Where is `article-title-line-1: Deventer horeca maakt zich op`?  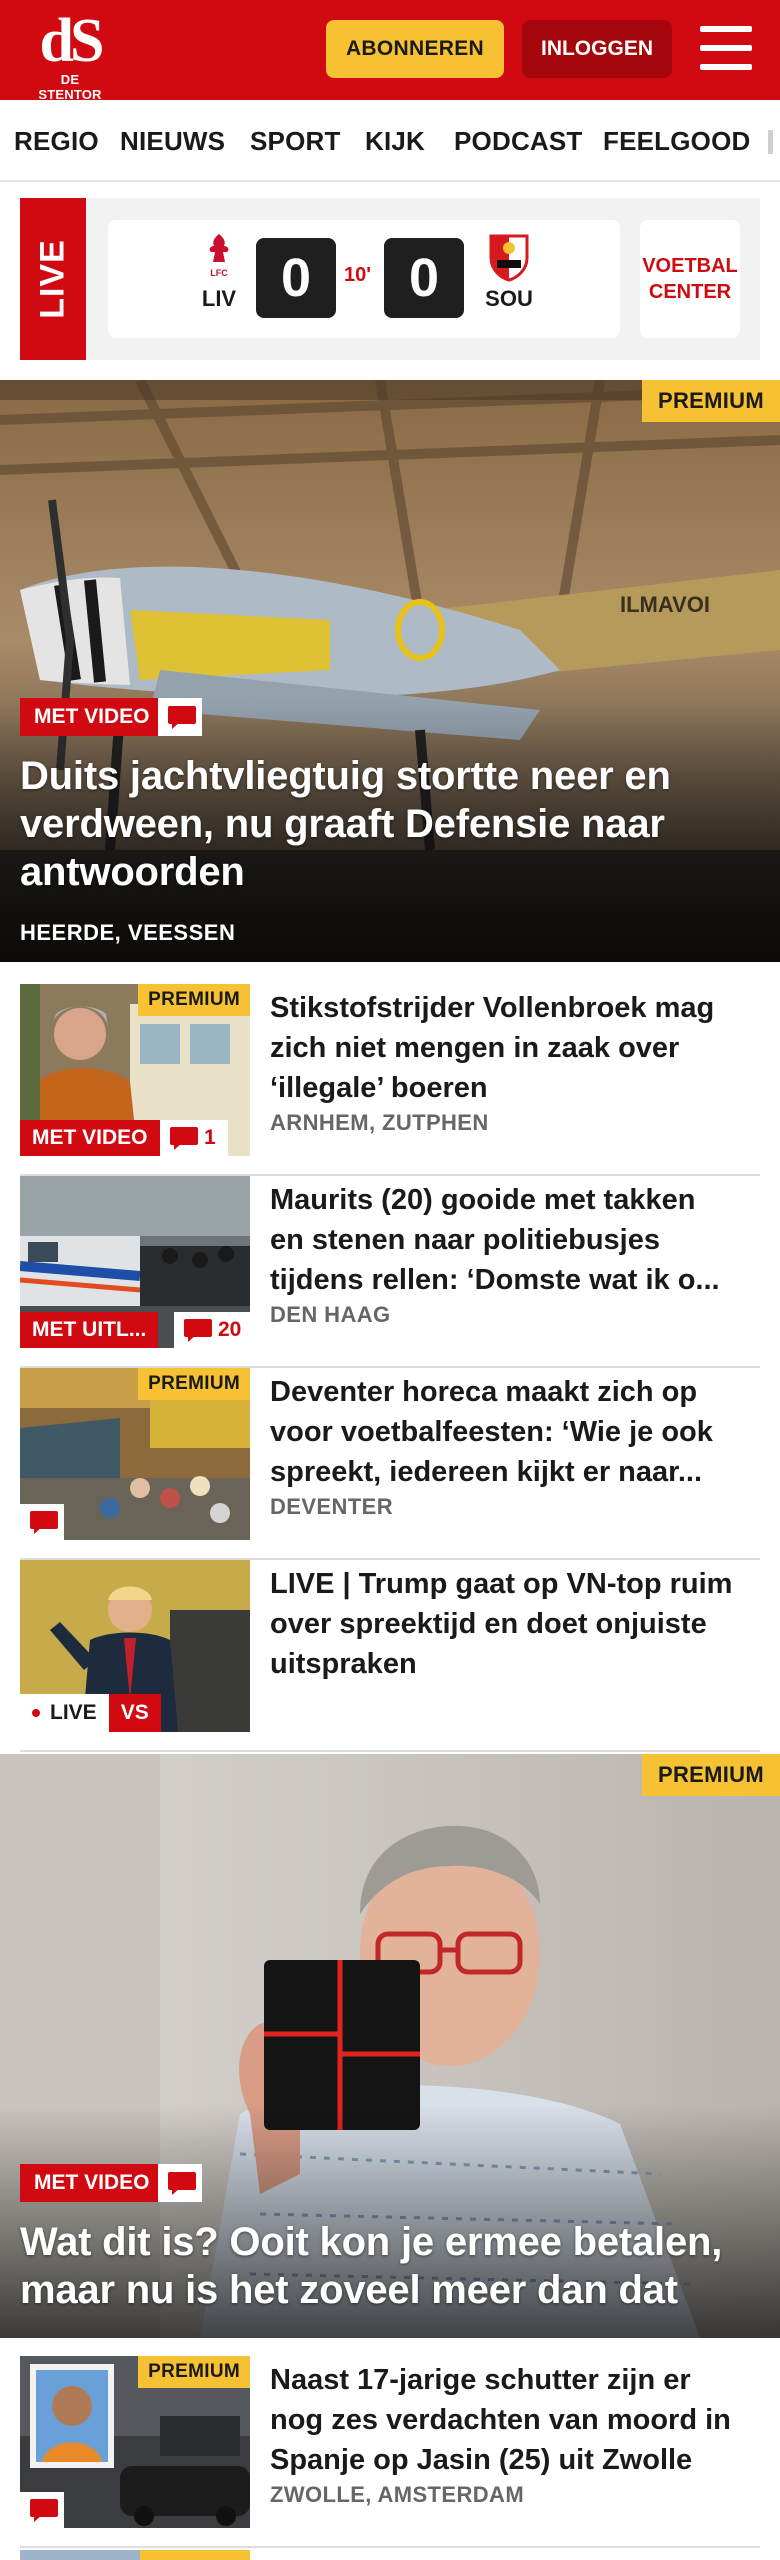 article-title-line-1: Deventer horeca maakt zich op is located at coordinates (484, 1392).